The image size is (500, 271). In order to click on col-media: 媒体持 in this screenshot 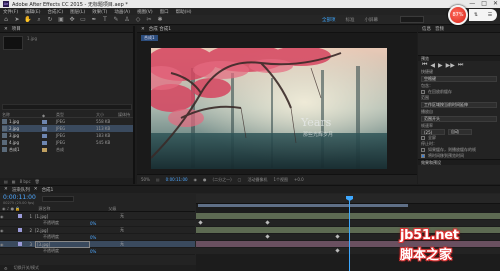, I will do `click(125, 115)`.